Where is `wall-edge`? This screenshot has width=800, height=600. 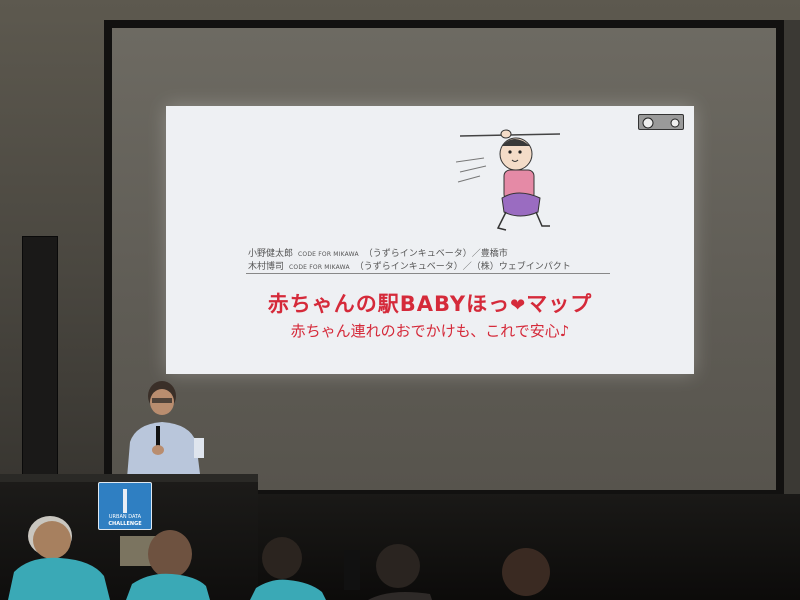 wall-edge is located at coordinates (792, 260).